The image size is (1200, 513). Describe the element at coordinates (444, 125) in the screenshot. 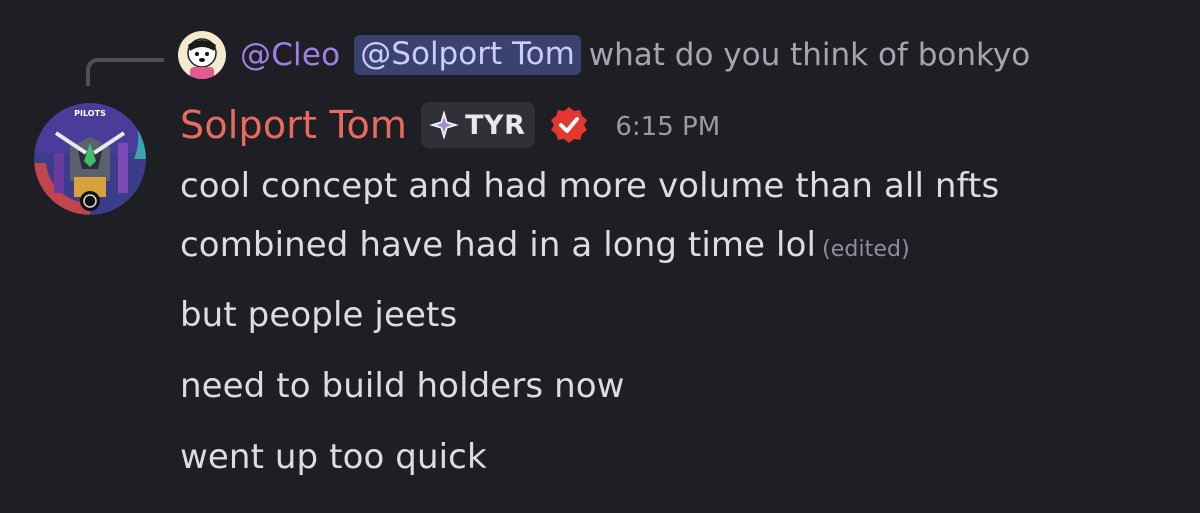

I see `sparkle-icon` at that location.